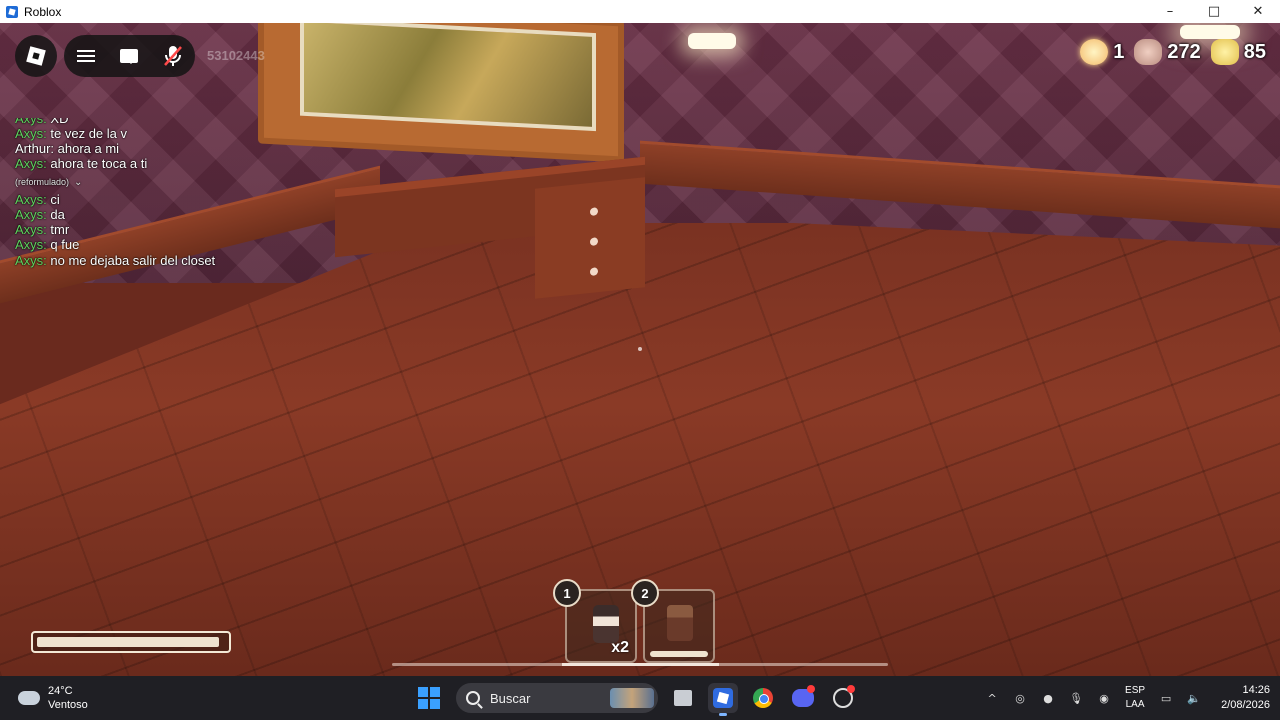  I want to click on currency-sun: 1, so click(1102, 52).